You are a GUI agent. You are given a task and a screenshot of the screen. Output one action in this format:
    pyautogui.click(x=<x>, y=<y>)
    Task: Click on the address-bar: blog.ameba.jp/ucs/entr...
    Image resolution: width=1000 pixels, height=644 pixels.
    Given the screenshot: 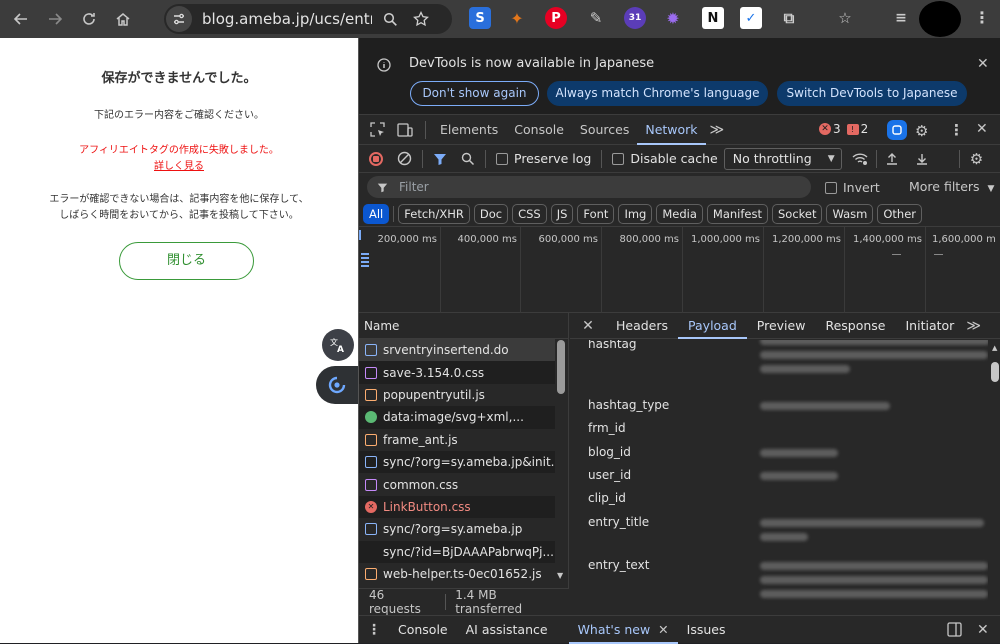 What is the action you would take?
    pyautogui.click(x=308, y=19)
    